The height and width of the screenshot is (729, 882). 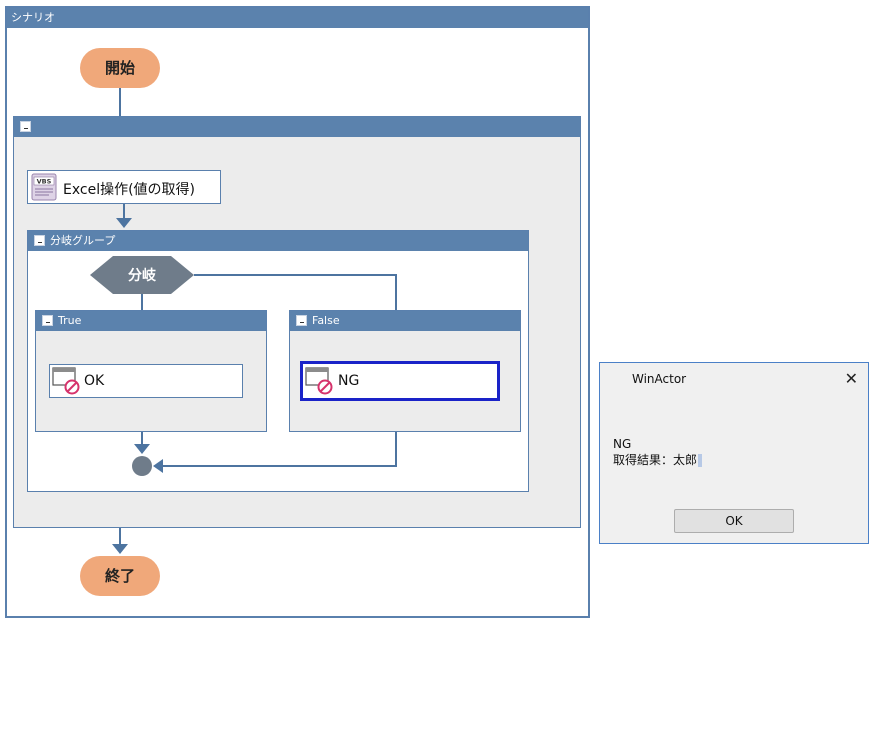 I want to click on branch-group-title: 分岐グループ, so click(x=83, y=240).